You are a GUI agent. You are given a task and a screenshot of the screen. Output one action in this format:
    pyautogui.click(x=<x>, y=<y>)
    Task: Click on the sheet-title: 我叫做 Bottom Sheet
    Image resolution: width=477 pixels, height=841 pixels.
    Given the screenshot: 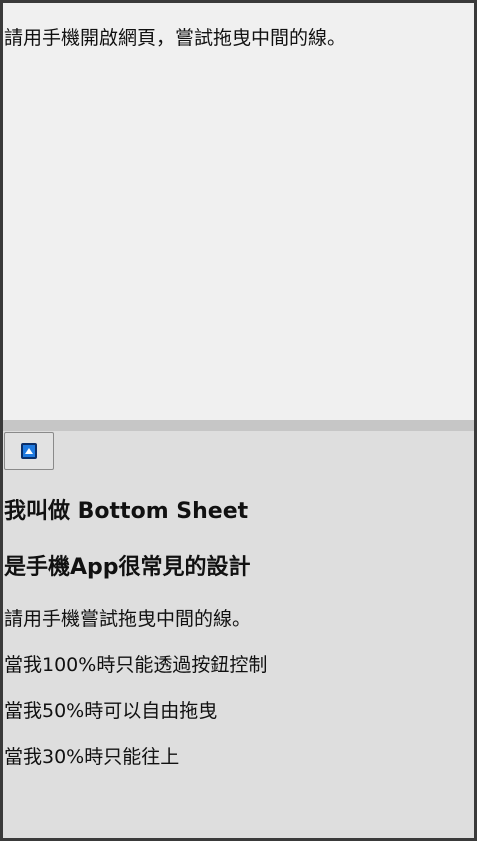 What is the action you would take?
    pyautogui.click(x=126, y=511)
    